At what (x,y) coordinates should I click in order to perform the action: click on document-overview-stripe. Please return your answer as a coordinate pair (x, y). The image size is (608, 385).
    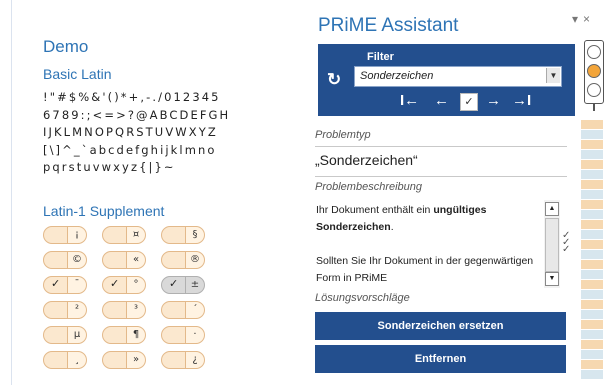
    Looking at the image, I should click on (592, 252).